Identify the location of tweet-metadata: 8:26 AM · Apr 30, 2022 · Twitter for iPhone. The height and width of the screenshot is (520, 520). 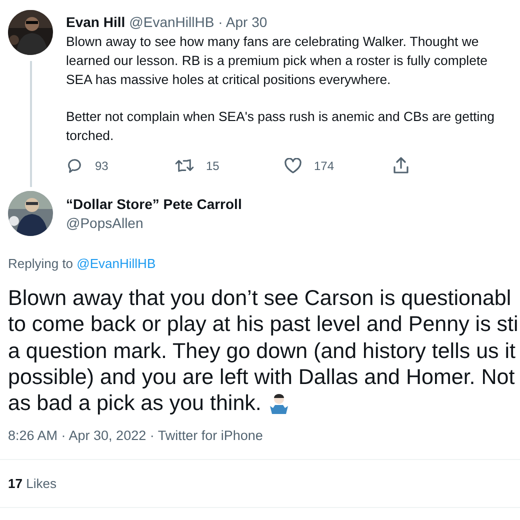
(135, 435).